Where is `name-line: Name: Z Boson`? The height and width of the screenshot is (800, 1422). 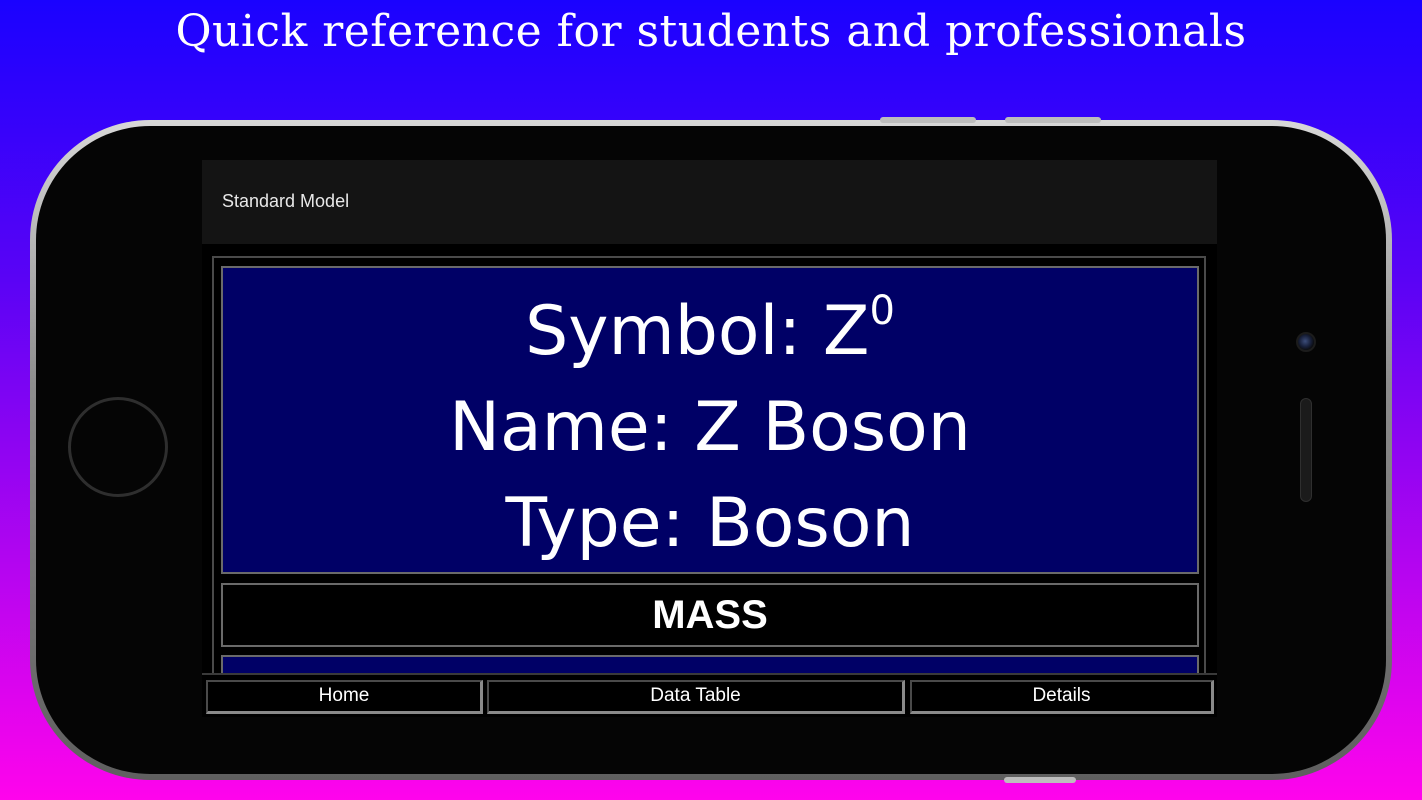
name-line: Name: Z Boson is located at coordinates (710, 427).